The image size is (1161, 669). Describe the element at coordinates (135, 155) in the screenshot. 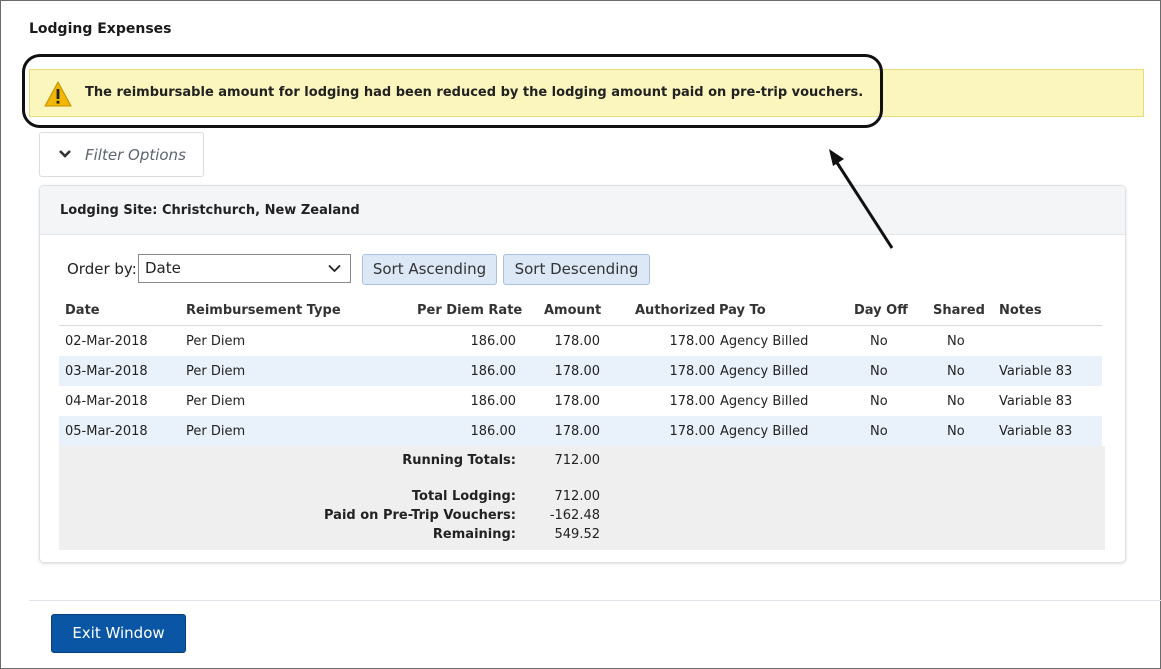

I see `filter-options-label: Filter Options` at that location.